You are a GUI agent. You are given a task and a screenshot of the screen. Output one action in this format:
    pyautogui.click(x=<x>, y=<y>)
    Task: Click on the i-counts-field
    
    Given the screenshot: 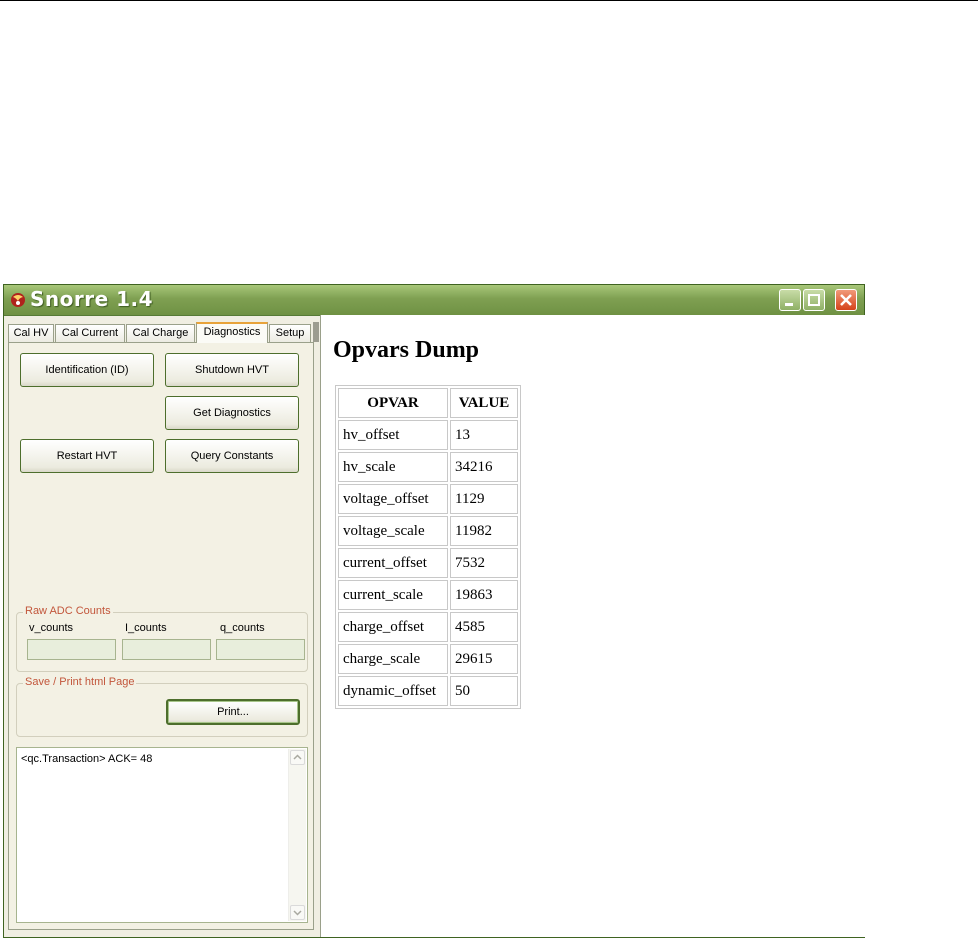 What is the action you would take?
    pyautogui.click(x=166, y=649)
    